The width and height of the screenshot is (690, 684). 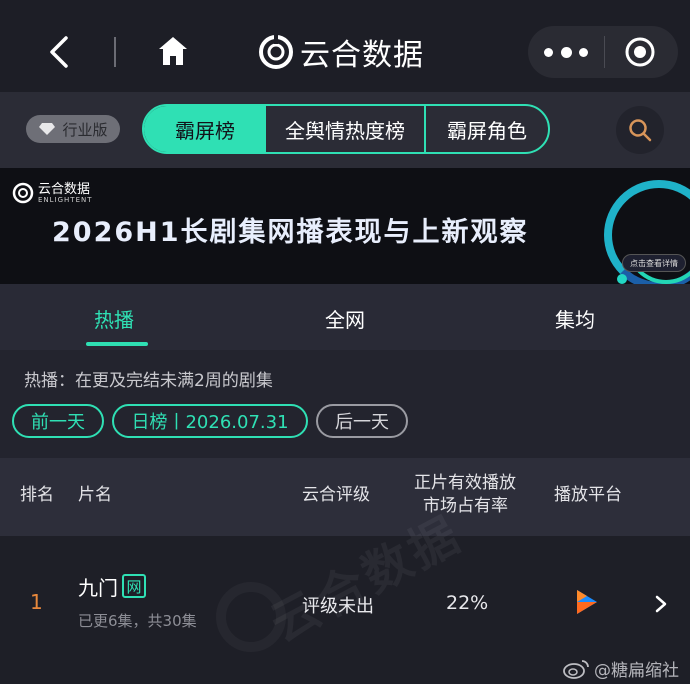 What do you see at coordinates (64, 189) in the screenshot?
I see `banner-logo-text: 云合数据` at bounding box center [64, 189].